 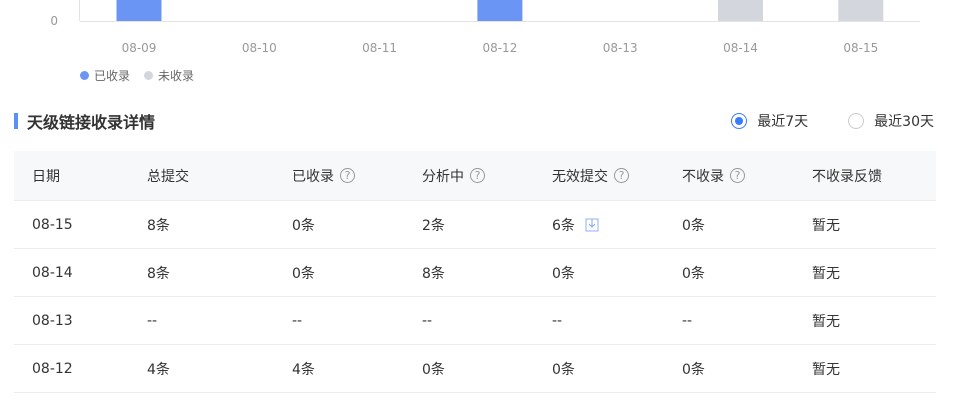 I want to click on range-option-30-days: 最近30天, so click(x=891, y=121).